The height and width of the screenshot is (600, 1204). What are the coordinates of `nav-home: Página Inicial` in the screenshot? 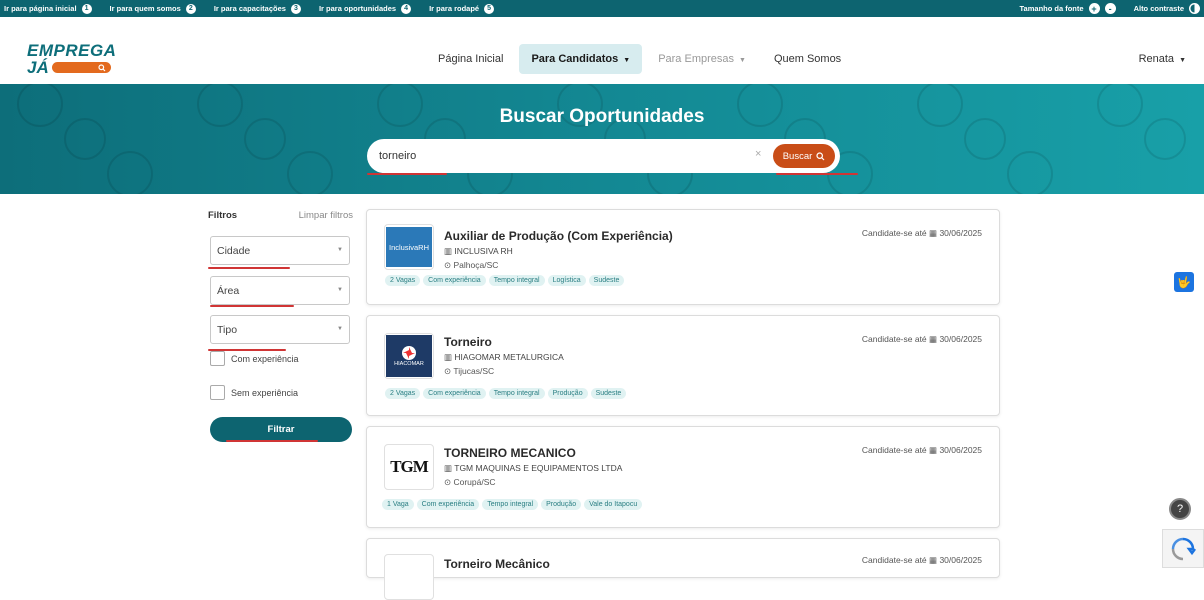 It's located at (470, 59).